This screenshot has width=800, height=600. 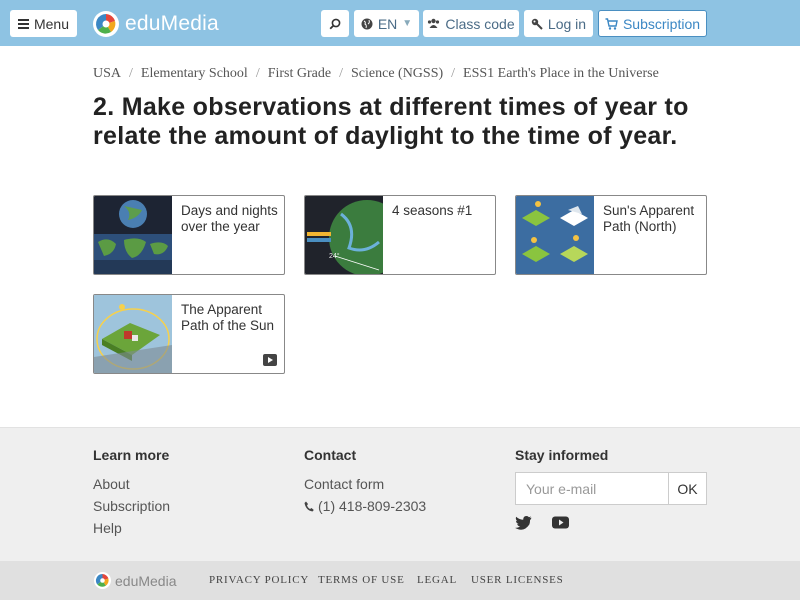 I want to click on footer-link-subscription: Subscription, so click(x=131, y=506).